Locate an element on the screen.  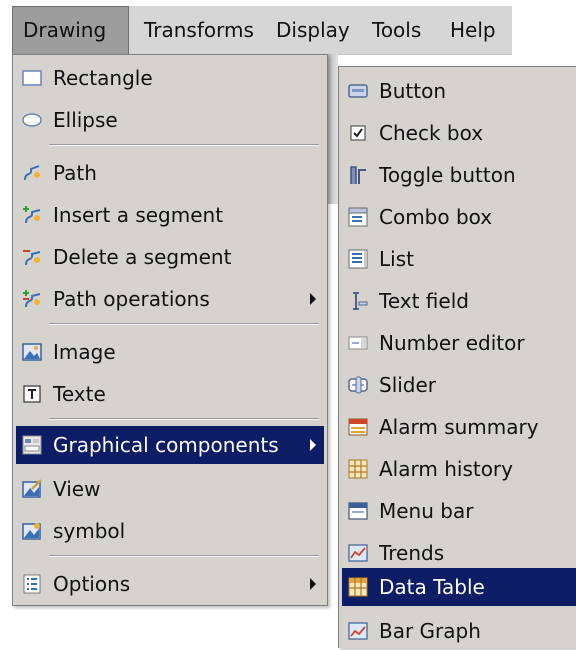
menu-item-label: Alarm summary is located at coordinates (459, 427).